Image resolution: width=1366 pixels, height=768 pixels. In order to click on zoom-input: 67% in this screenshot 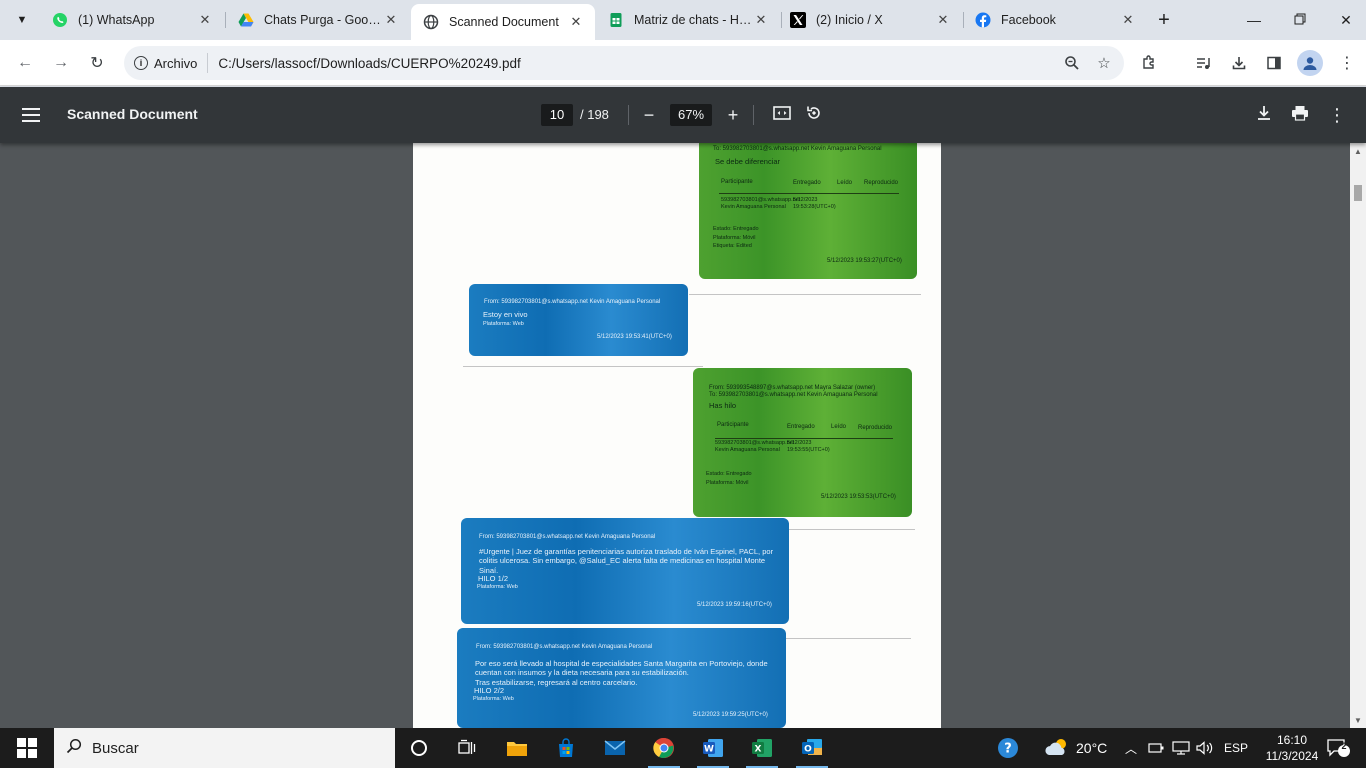, I will do `click(691, 115)`.